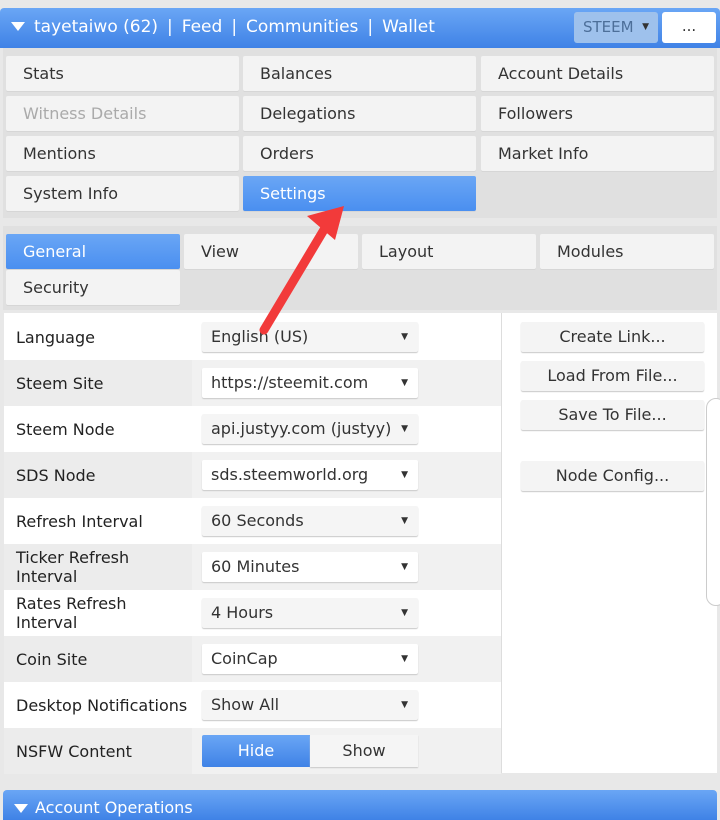 This screenshot has height=820, width=720. What do you see at coordinates (294, 279) in the screenshot?
I see `arrow-shaft` at bounding box center [294, 279].